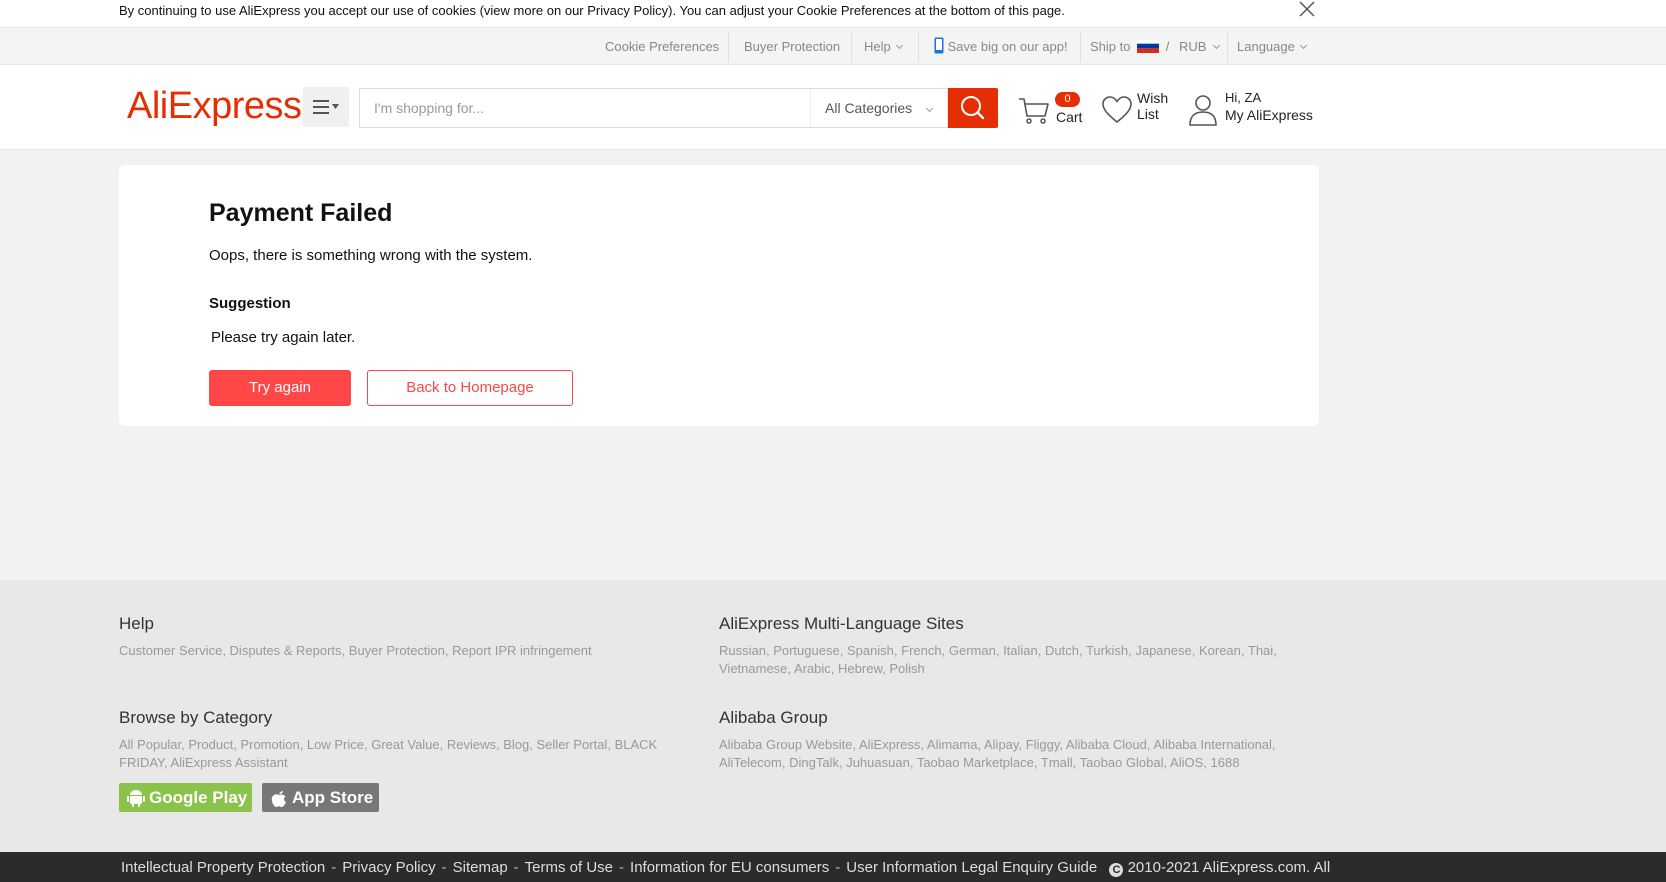 Image resolution: width=1666 pixels, height=882 pixels. What do you see at coordinates (870, 650) in the screenshot?
I see `footer-link: Spanish` at bounding box center [870, 650].